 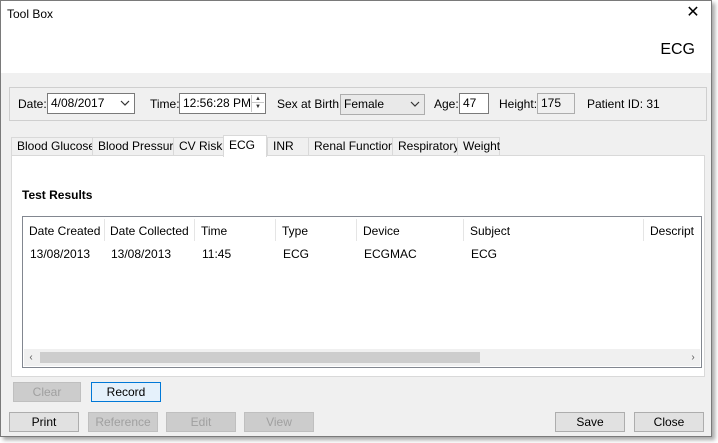 What do you see at coordinates (295, 231) in the screenshot?
I see `column-header: Type` at bounding box center [295, 231].